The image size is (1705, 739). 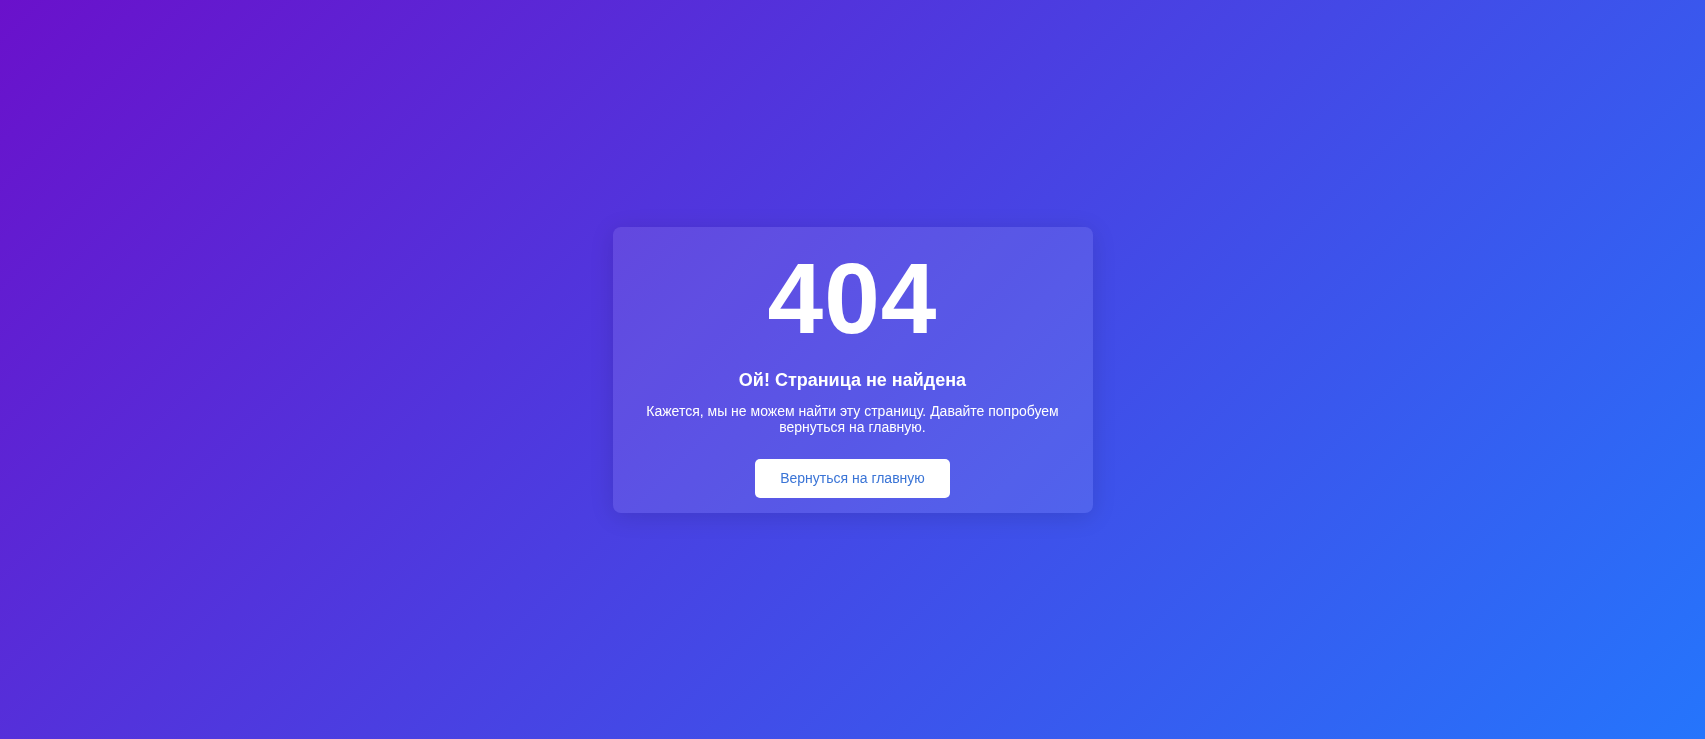 What do you see at coordinates (852, 418) in the screenshot?
I see `error-message: Кажется, мы не можем найти эту страницу. Давайте попробуем вернуться на главную.` at bounding box center [852, 418].